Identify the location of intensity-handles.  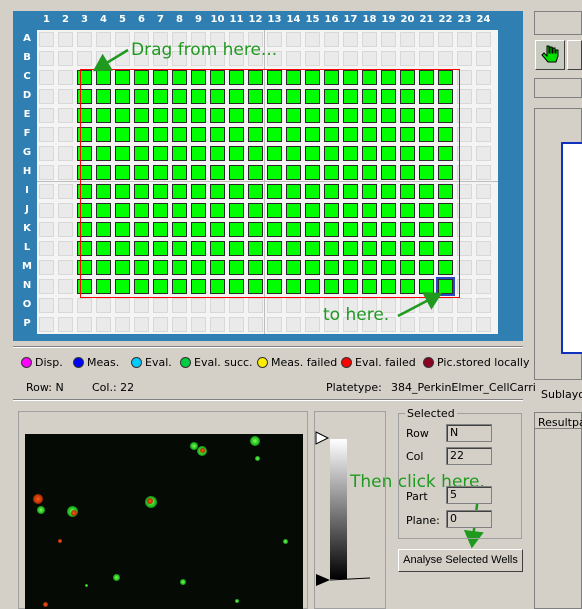
(344, 508).